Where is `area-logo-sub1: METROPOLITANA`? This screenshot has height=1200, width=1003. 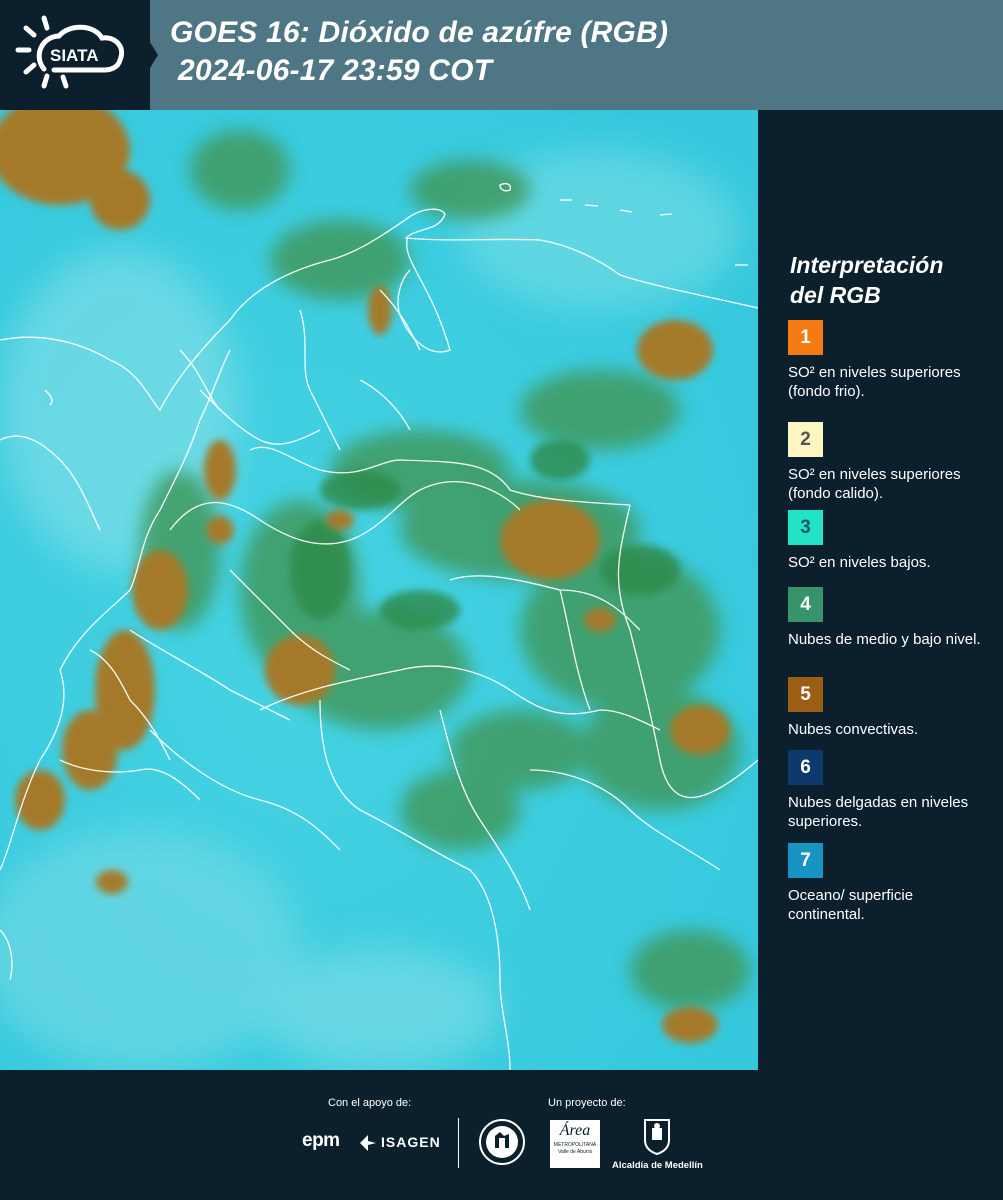
area-logo-sub1: METROPOLITANA is located at coordinates (575, 1145).